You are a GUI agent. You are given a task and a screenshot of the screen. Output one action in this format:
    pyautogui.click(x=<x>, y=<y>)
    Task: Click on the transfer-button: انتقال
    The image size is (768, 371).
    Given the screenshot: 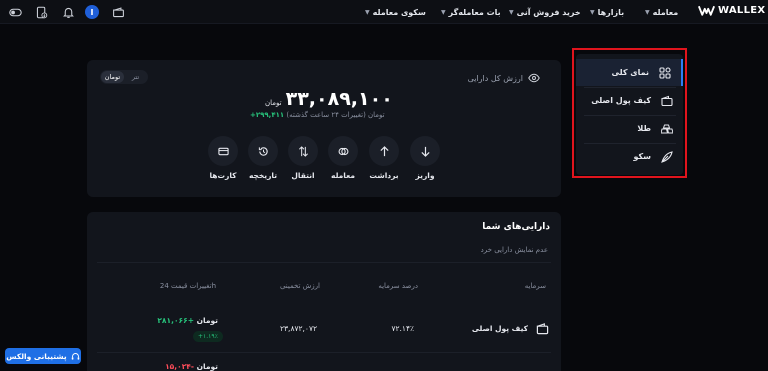 What is the action you would take?
    pyautogui.click(x=303, y=158)
    